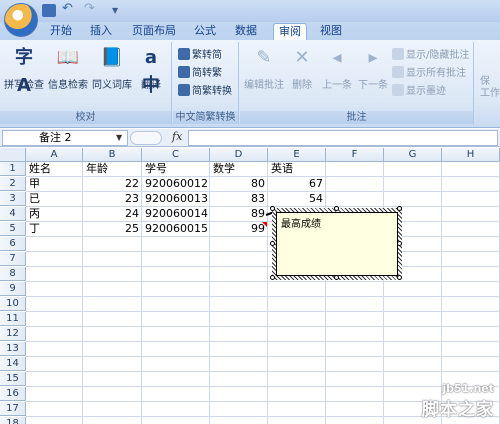 This screenshot has width=500, height=424. I want to click on comment-indicator-icon, so click(264, 224).